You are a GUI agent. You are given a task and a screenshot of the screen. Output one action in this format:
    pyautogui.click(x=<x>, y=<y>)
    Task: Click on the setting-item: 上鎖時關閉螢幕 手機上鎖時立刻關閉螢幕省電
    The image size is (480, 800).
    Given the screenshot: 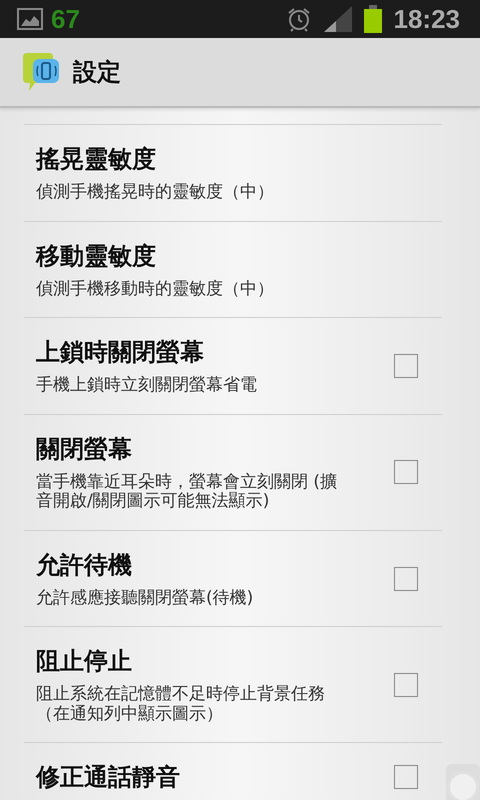 What is the action you would take?
    pyautogui.click(x=233, y=366)
    